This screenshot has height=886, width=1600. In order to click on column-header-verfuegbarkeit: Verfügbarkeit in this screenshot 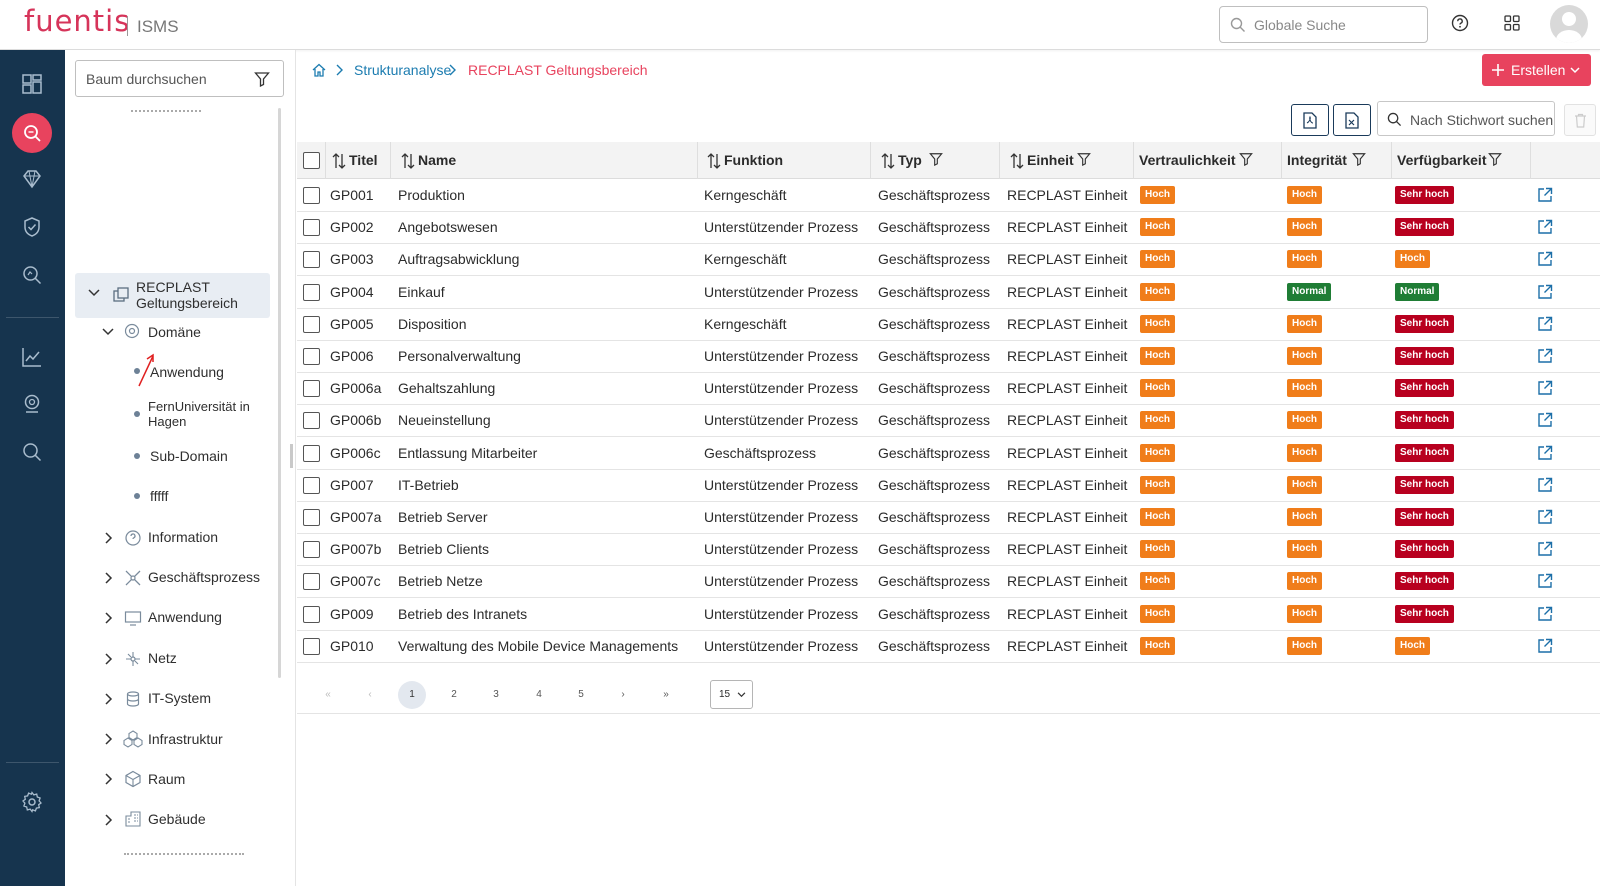, I will do `click(1441, 160)`.